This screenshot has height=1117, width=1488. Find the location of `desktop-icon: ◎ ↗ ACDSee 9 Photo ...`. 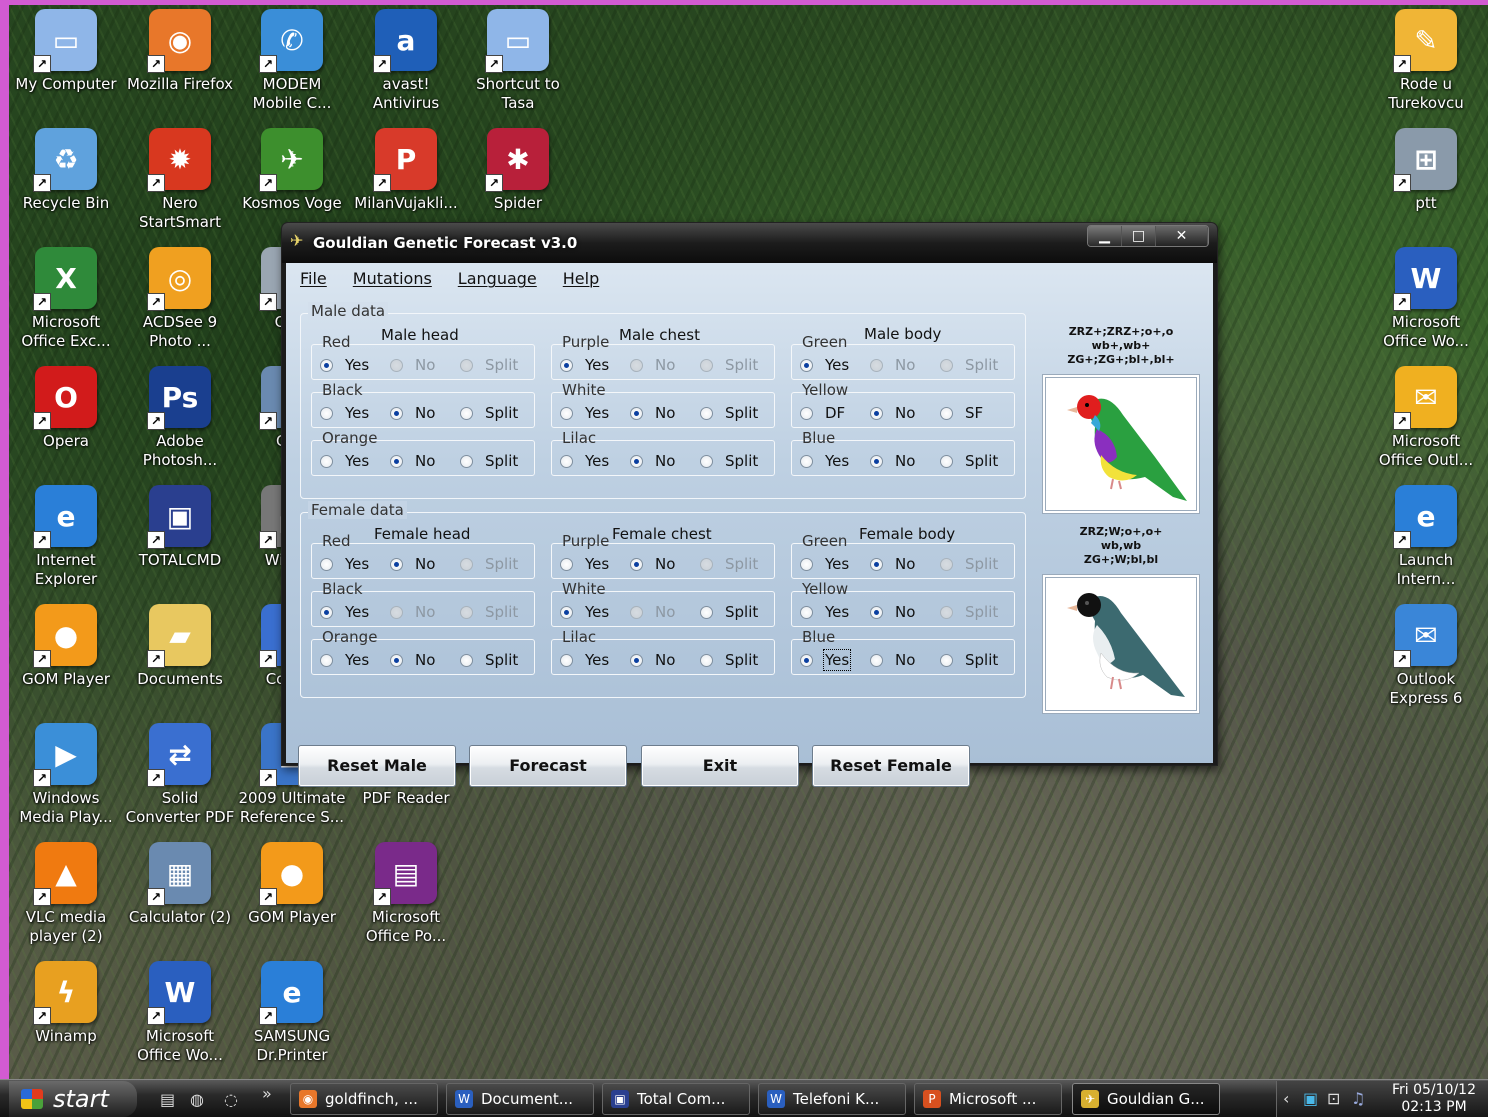

desktop-icon: ◎ ↗ ACDSee 9 Photo ... is located at coordinates (180, 302).